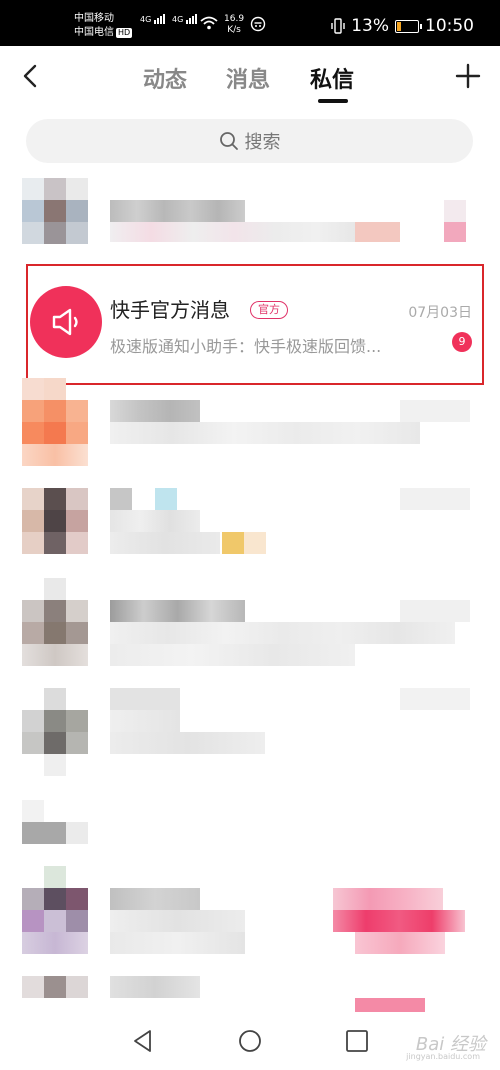 This screenshot has height=1070, width=500. Describe the element at coordinates (170, 310) in the screenshot. I see `conversation-title: 快手官方消息` at that location.